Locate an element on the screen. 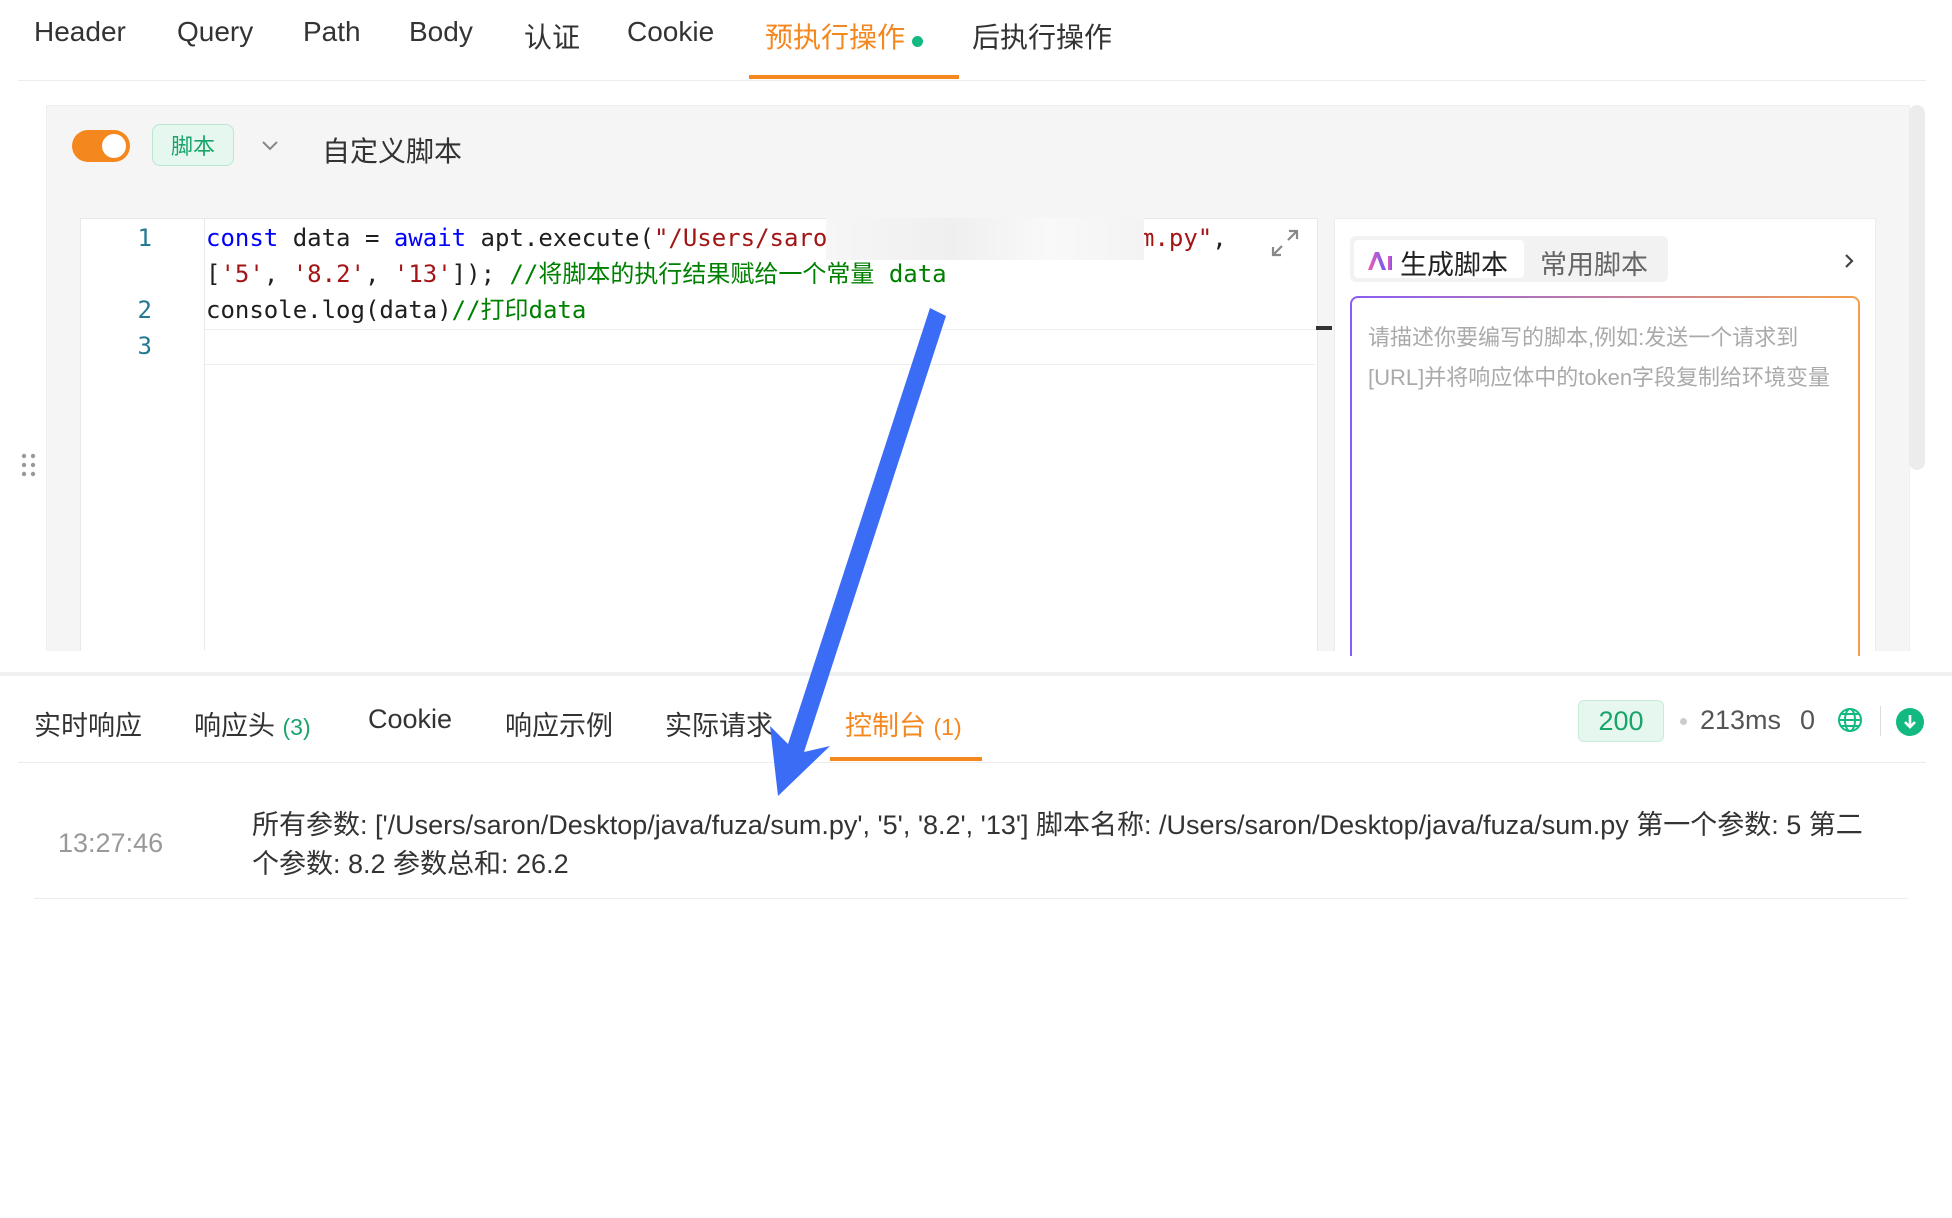 Image resolution: width=1952 pixels, height=1218 pixels. code-line-1-tail: m.py", is located at coordinates (1183, 238).